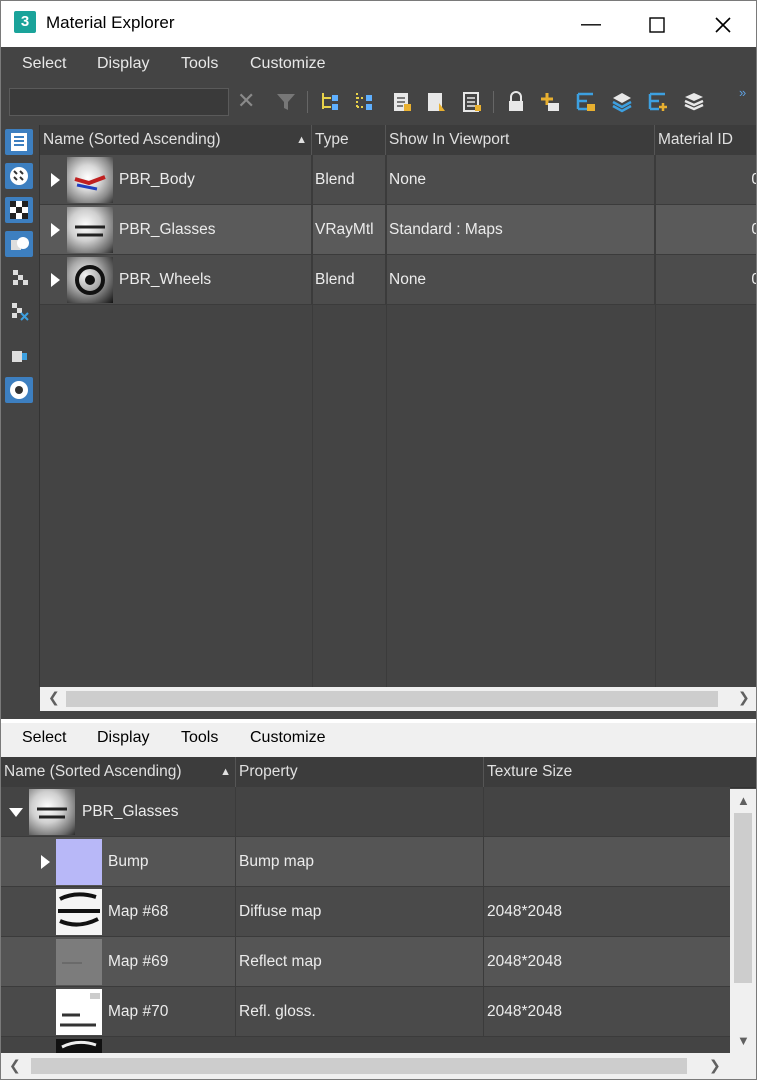 This screenshot has width=757, height=1080. I want to click on search-input, so click(119, 102).